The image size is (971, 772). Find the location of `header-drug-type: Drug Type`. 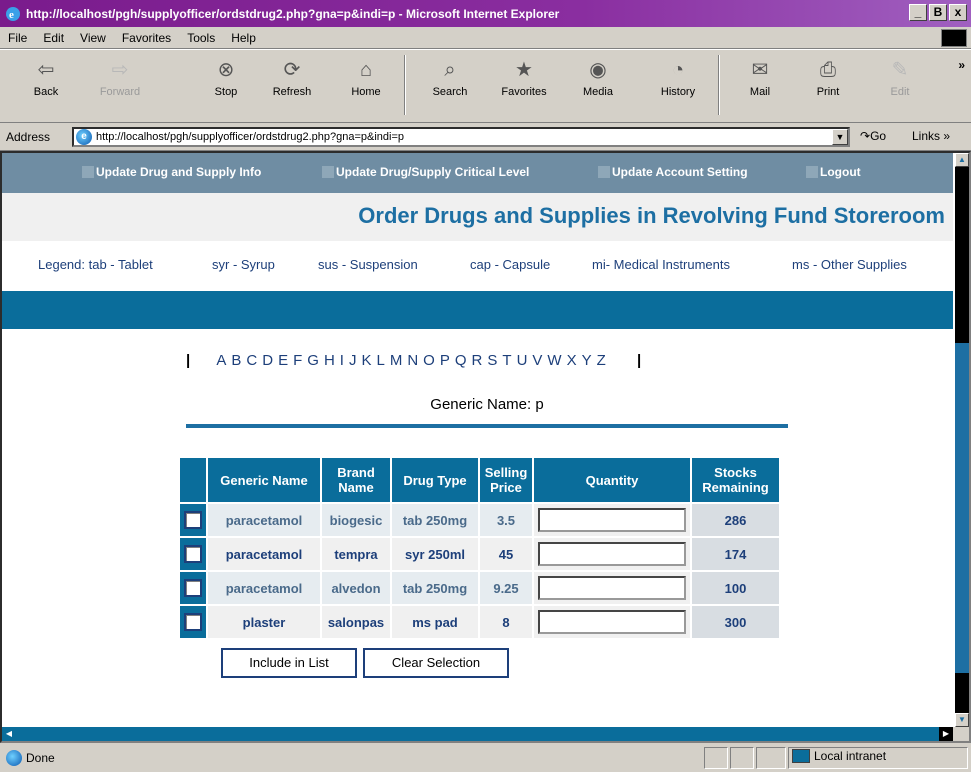

header-drug-type: Drug Type is located at coordinates (435, 480).